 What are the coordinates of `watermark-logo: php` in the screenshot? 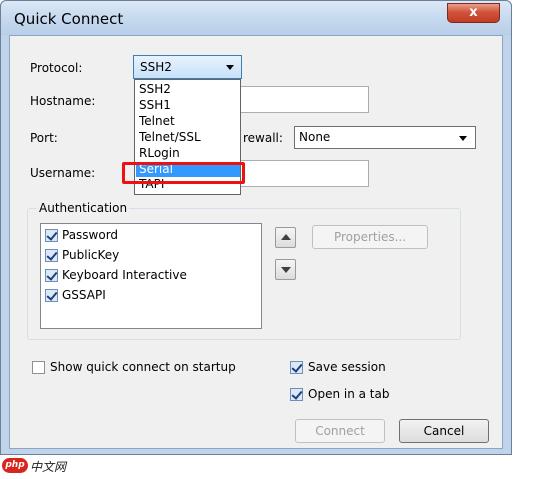 It's located at (15, 465).